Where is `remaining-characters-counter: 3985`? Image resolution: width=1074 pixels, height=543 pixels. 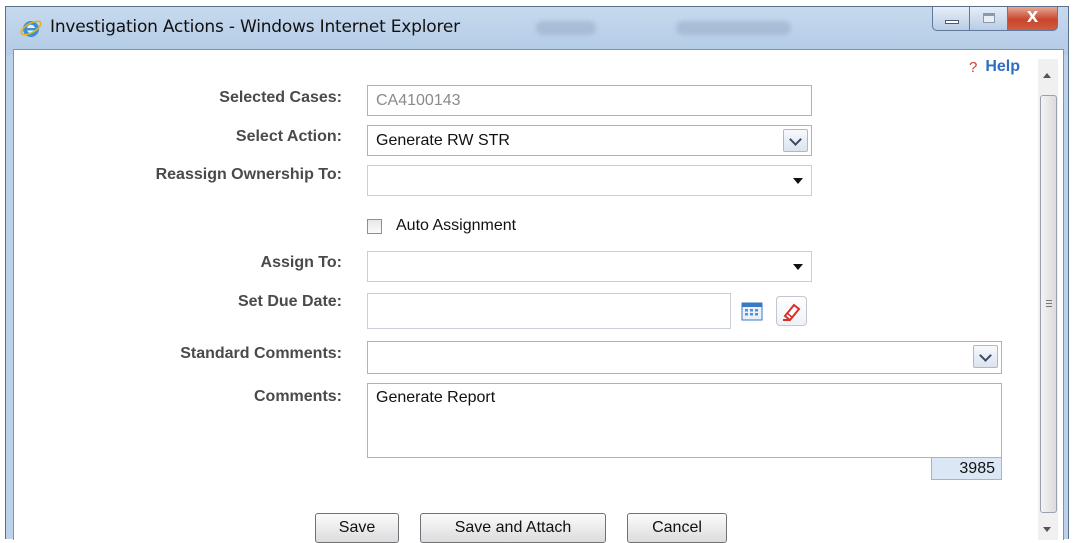
remaining-characters-counter: 3985 is located at coordinates (966, 468).